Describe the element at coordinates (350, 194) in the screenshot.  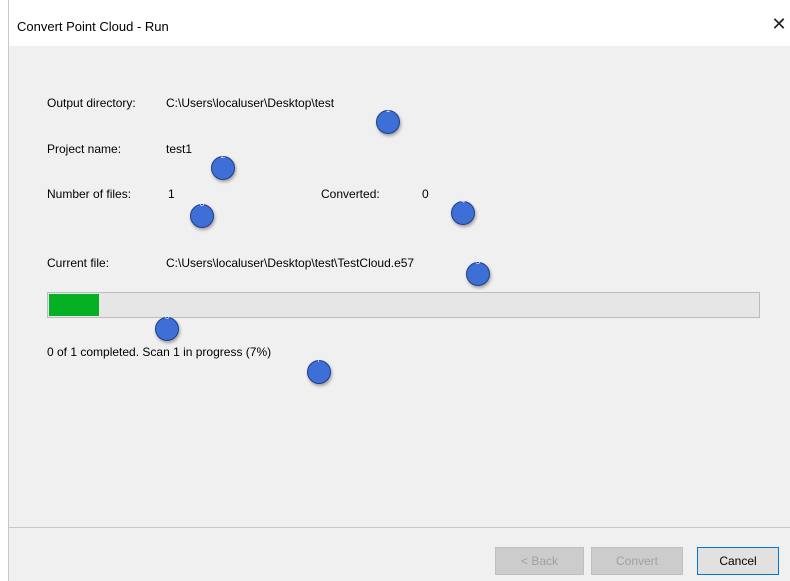
I see `converted-label: Converted:` at that location.